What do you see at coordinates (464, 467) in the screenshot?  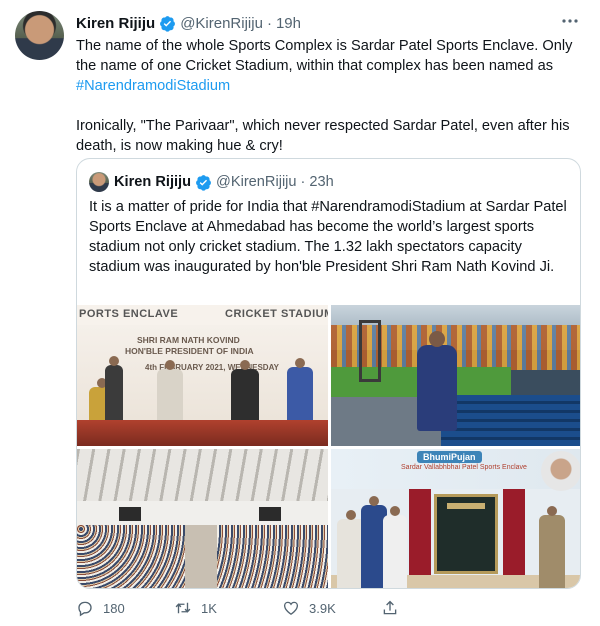 I see `image-subtitle: Sardar Vallabhbhai Patel Sports Enclave` at bounding box center [464, 467].